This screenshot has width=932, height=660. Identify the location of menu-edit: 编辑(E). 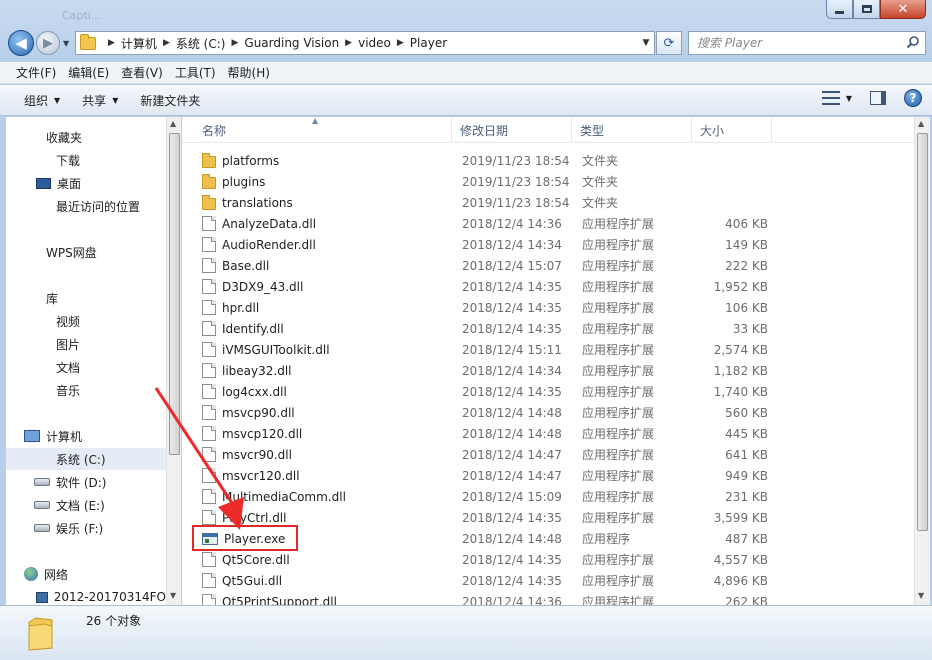
(88, 72).